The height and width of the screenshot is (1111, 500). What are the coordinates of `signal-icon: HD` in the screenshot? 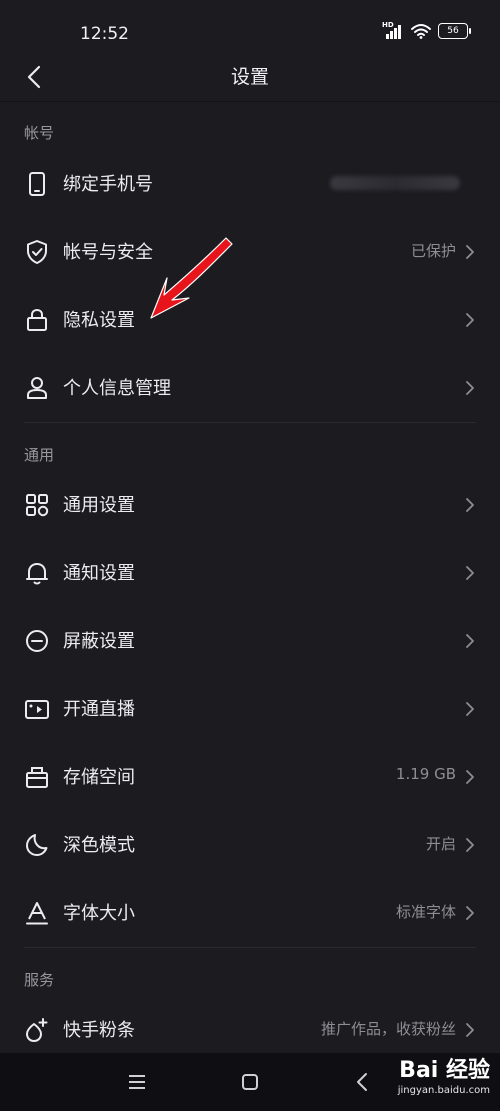 It's located at (393, 30).